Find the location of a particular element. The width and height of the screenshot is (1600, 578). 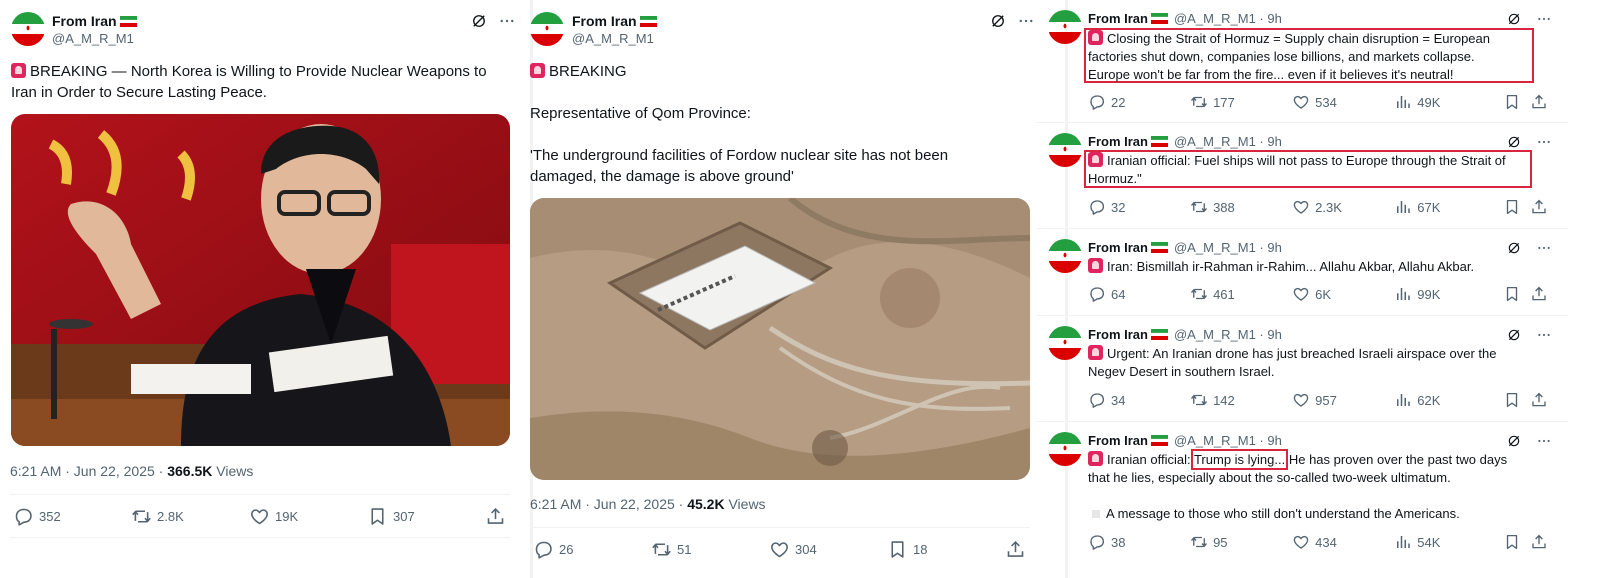

like-button: 6K is located at coordinates (1343, 294).